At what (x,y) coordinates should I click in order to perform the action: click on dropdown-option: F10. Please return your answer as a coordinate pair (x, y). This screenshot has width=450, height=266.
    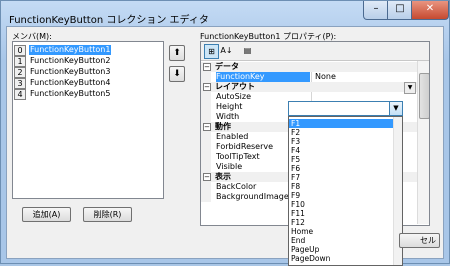
    Looking at the image, I should click on (345, 204).